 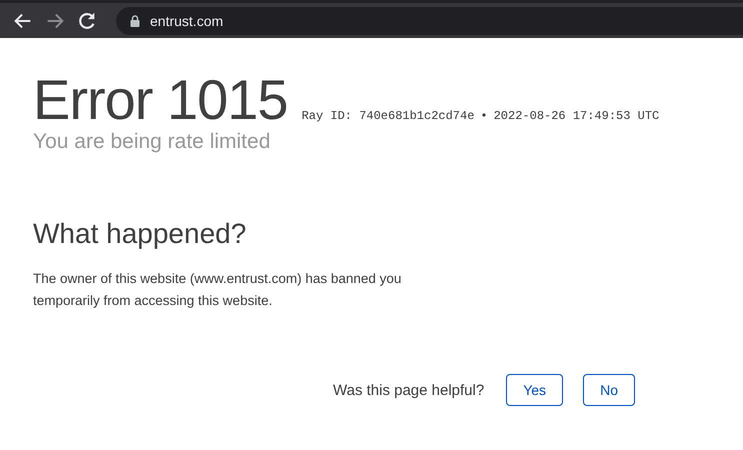 What do you see at coordinates (609, 390) in the screenshot?
I see `feedback-button: No` at bounding box center [609, 390].